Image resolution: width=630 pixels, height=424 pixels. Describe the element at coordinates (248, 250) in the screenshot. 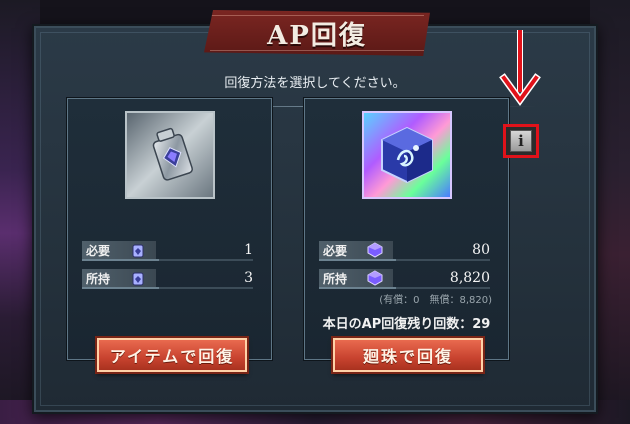

I see `required-value: 1` at that location.